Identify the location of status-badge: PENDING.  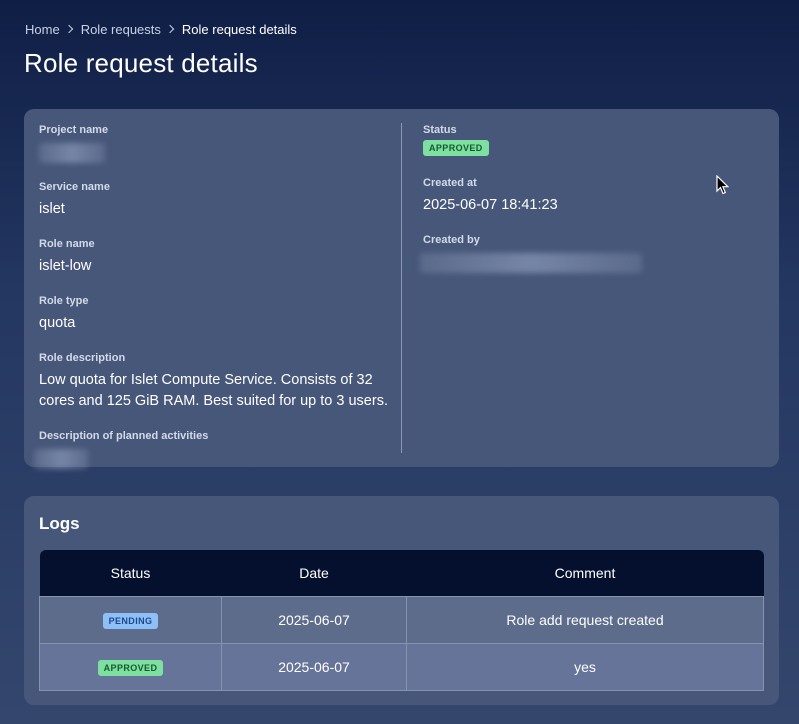
(130, 620).